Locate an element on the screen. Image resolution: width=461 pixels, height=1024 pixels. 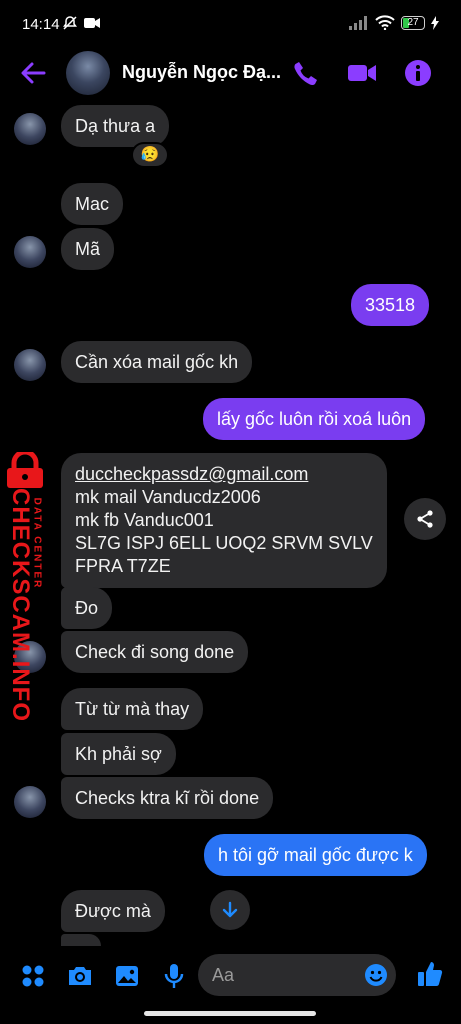
message-bubble: Check đi song done is located at coordinates (155, 652).